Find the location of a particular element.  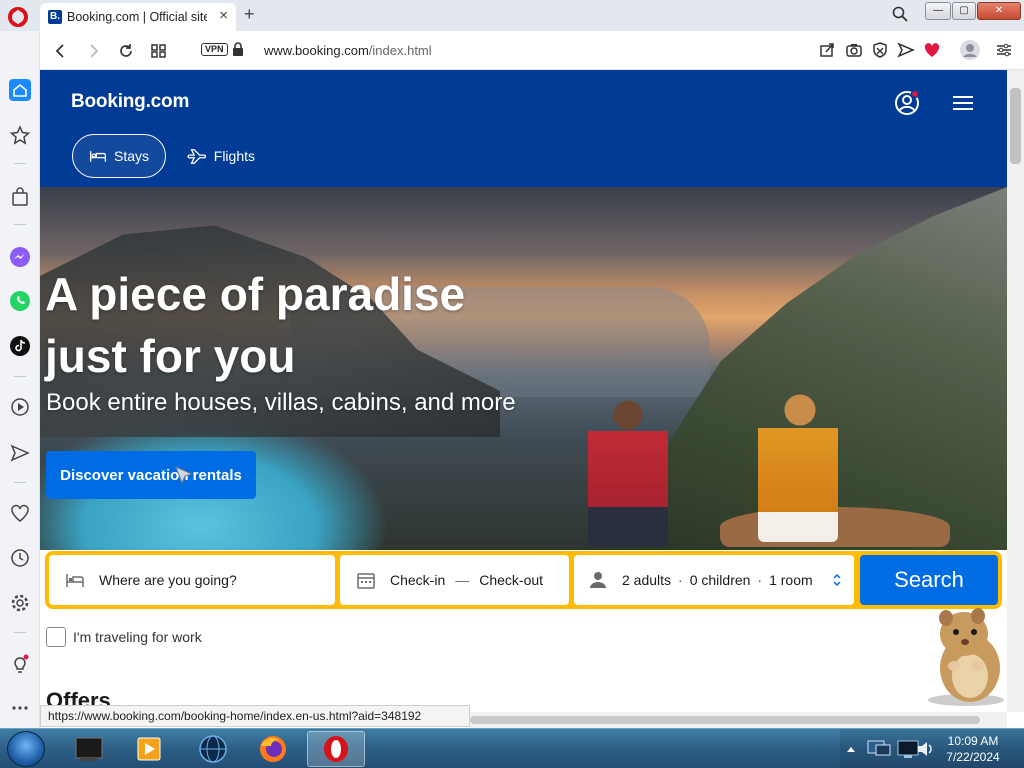

vpn-badge: VPN is located at coordinates (214, 49).